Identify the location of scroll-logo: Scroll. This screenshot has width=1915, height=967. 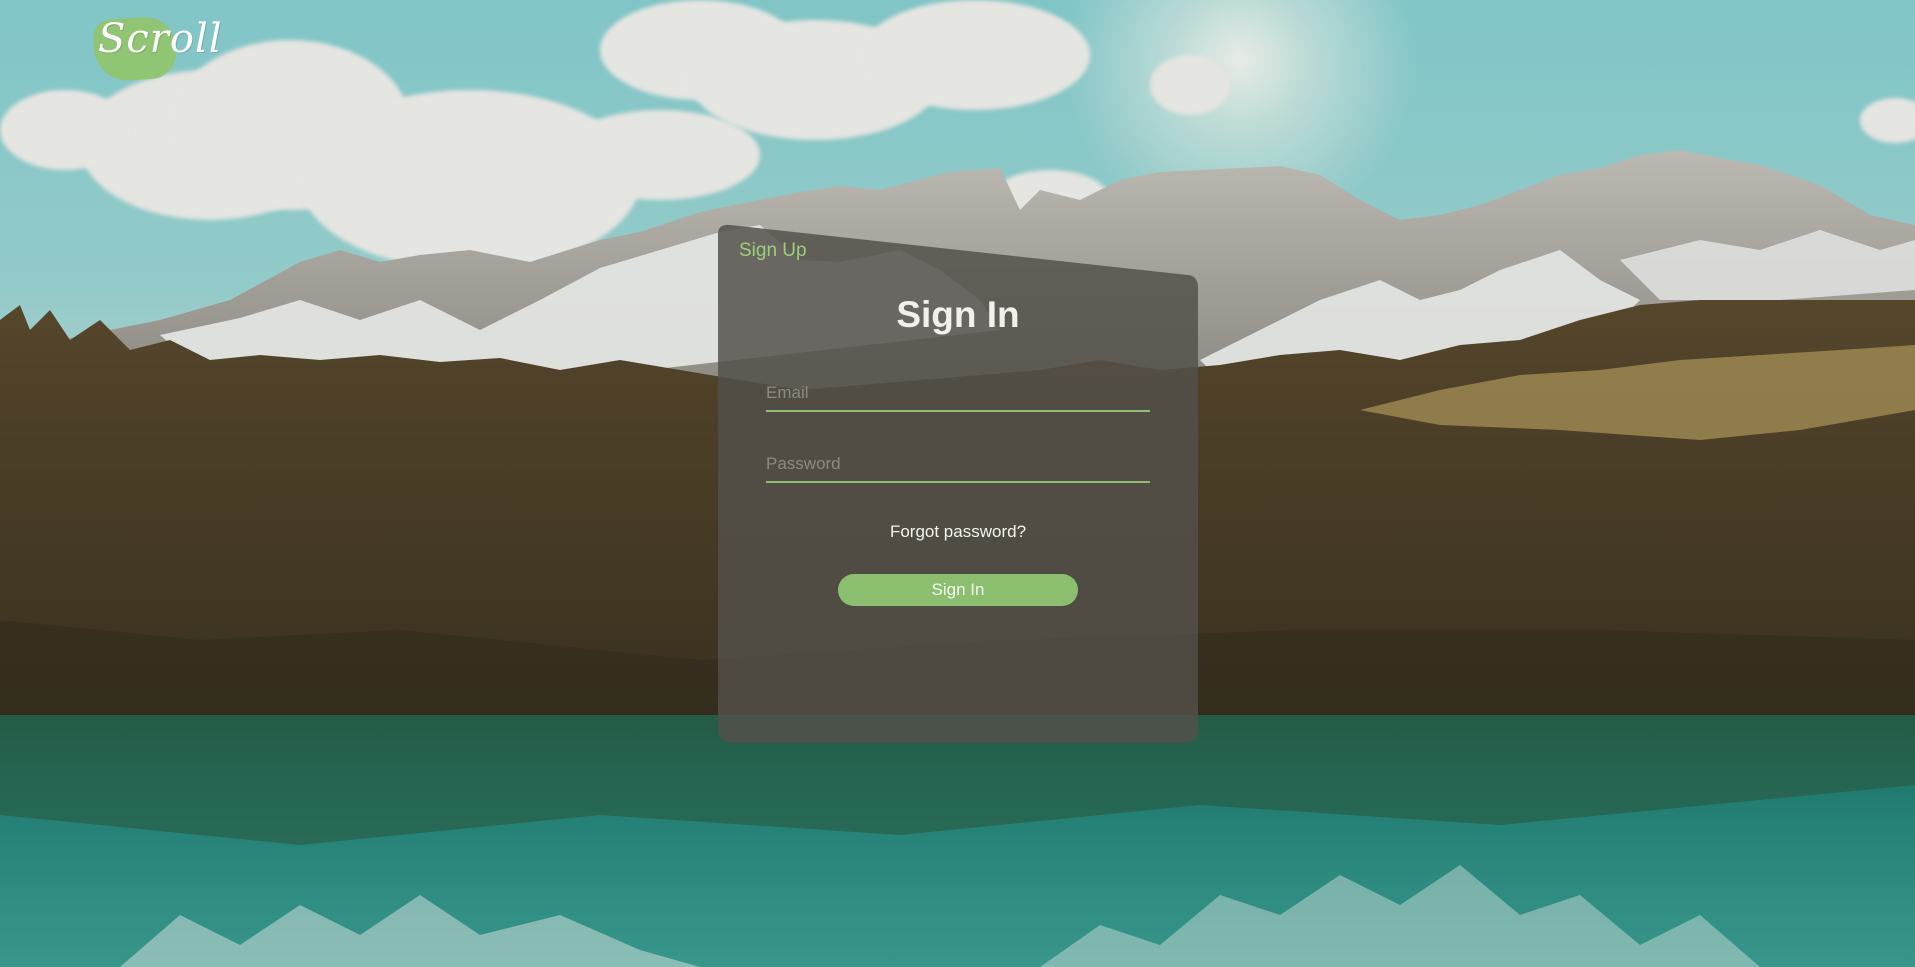
(156, 48).